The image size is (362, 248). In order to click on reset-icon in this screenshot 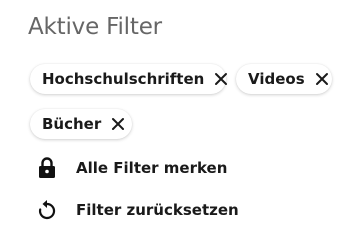, I will do `click(47, 210)`.